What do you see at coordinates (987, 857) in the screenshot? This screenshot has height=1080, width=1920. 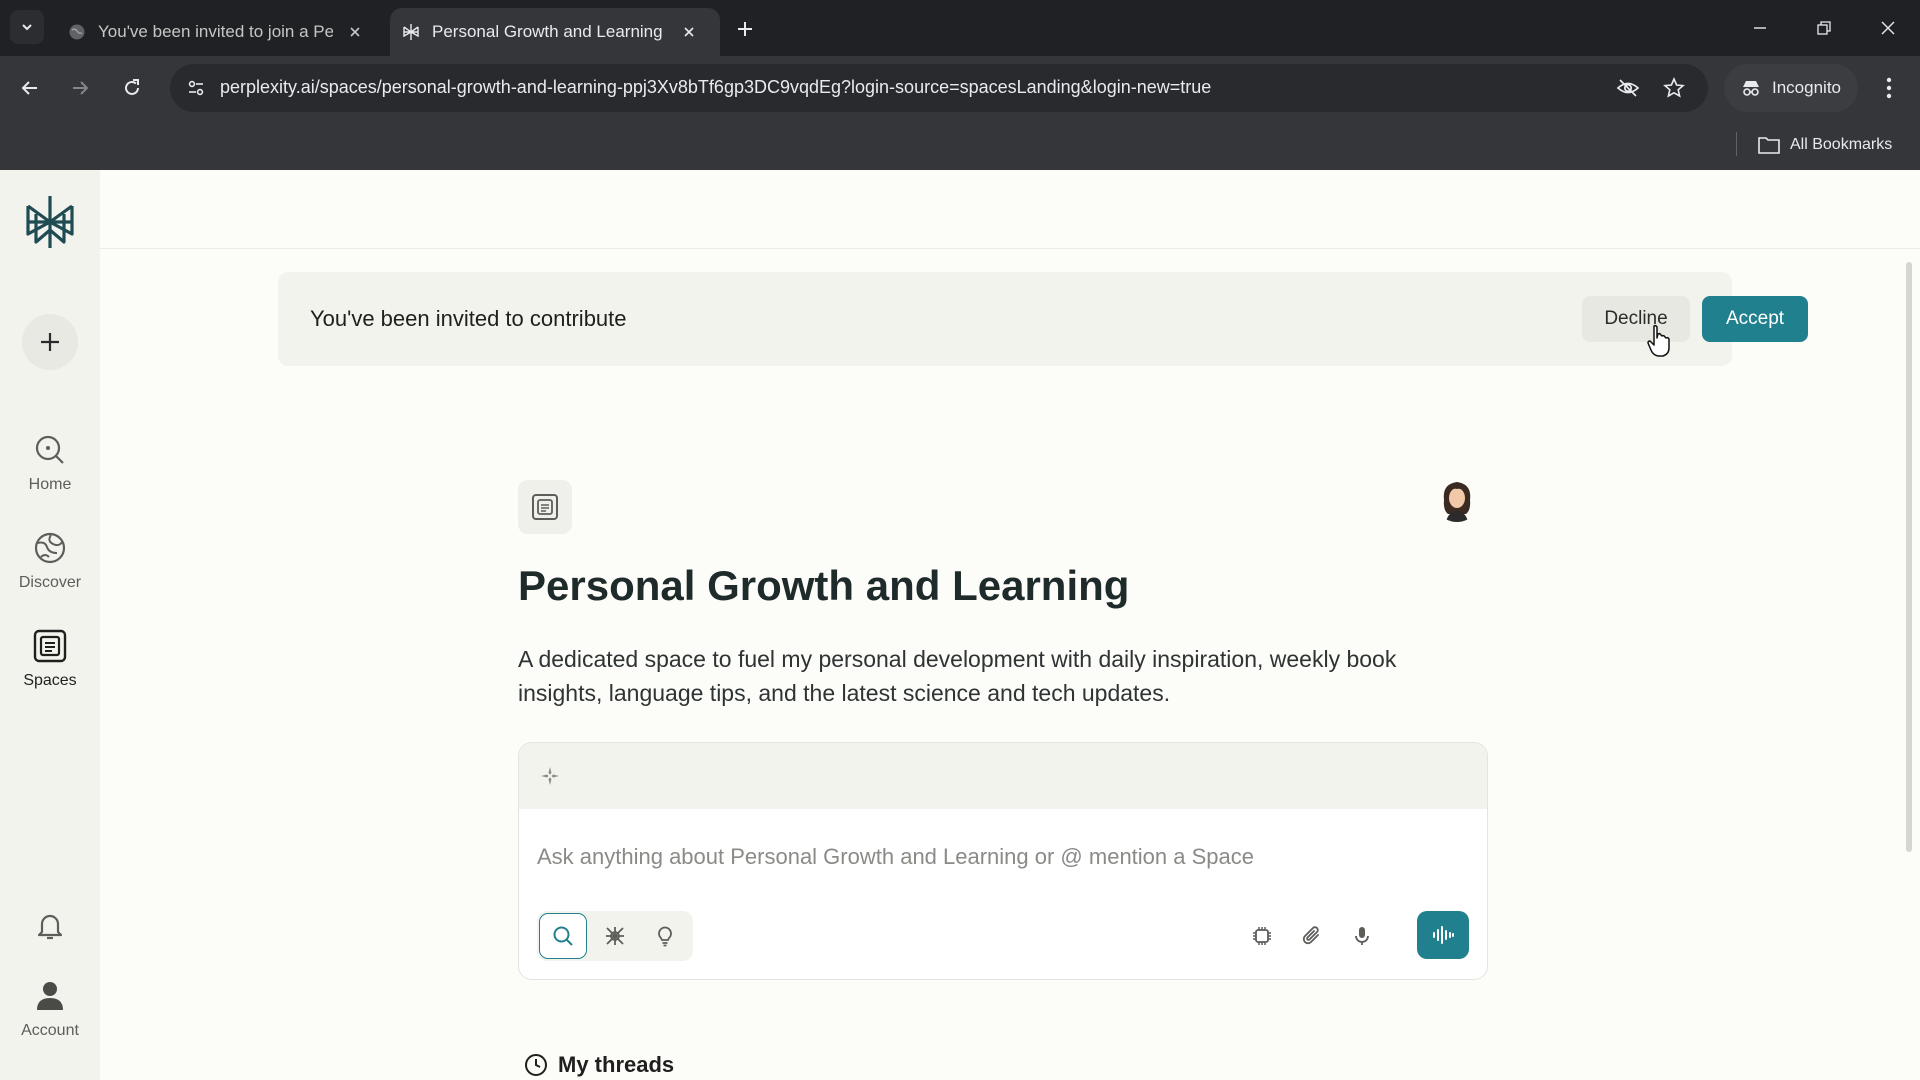 I see `ask-input` at bounding box center [987, 857].